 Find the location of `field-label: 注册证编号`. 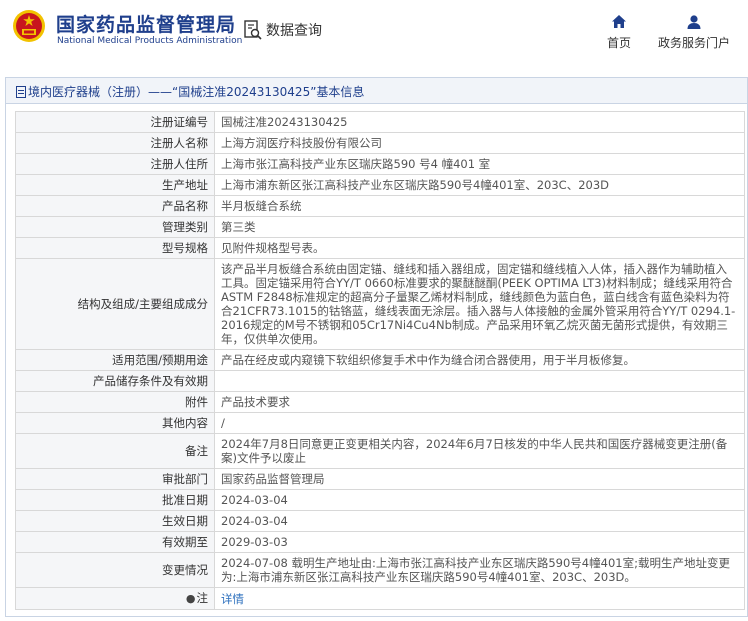

field-label: 注册证编号 is located at coordinates (115, 122).